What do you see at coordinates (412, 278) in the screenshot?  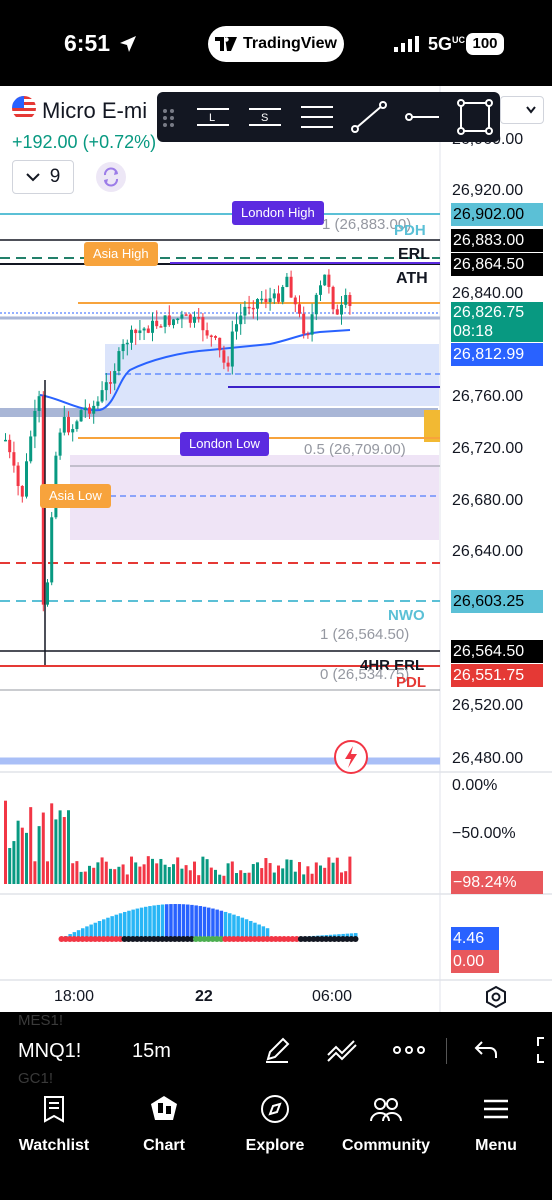 I see `ath-label: ATH` at bounding box center [412, 278].